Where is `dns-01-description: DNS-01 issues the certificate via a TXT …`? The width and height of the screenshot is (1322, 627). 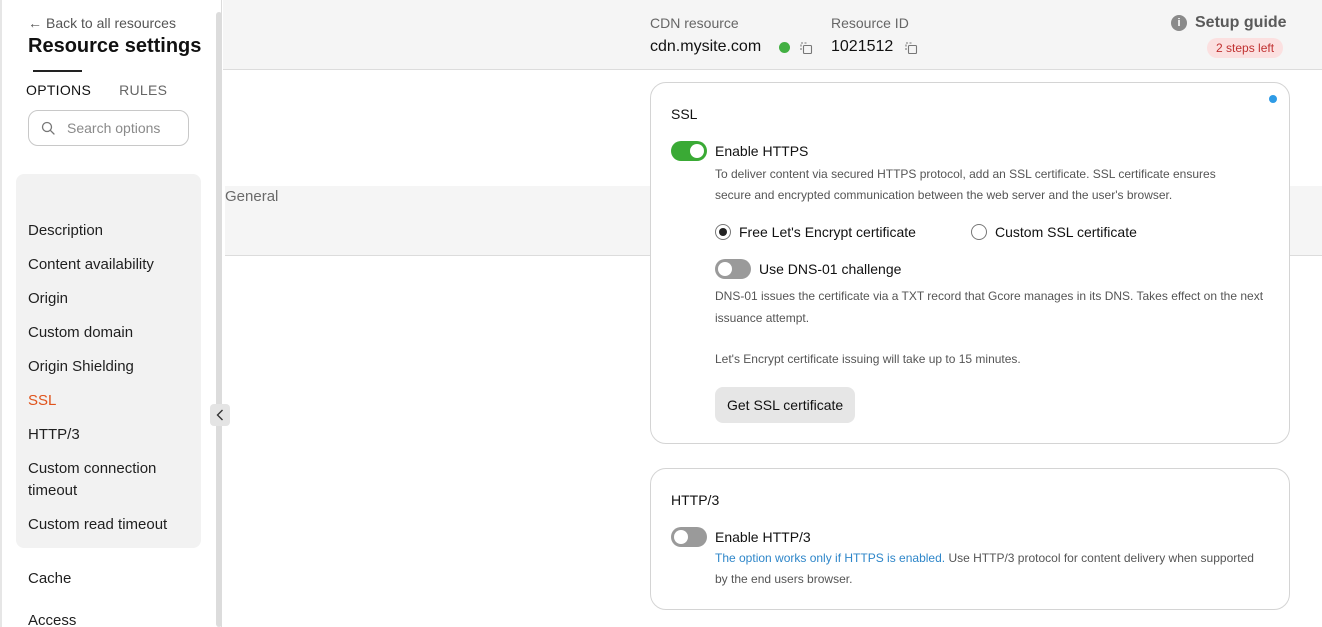 dns-01-description: DNS-01 issues the certificate via a TXT … is located at coordinates (989, 307).